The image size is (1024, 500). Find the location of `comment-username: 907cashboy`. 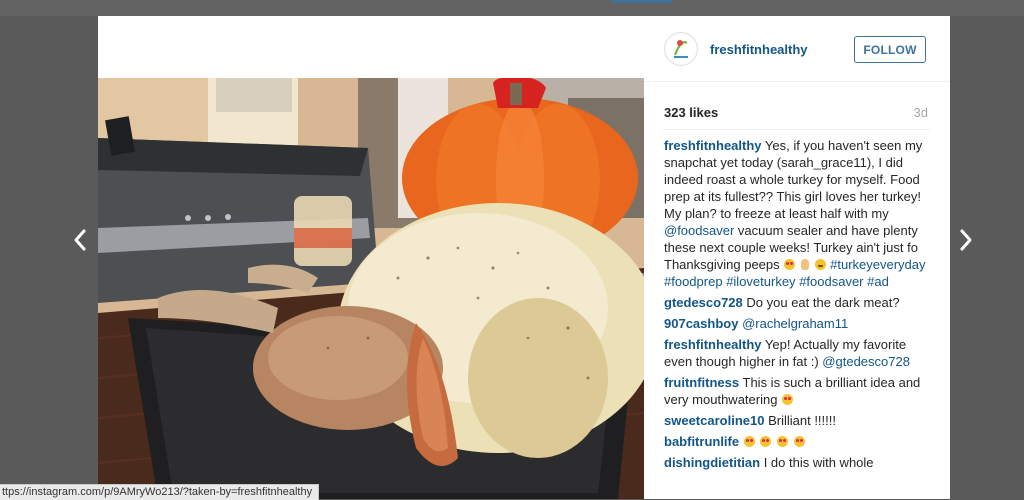

comment-username: 907cashboy is located at coordinates (701, 323).